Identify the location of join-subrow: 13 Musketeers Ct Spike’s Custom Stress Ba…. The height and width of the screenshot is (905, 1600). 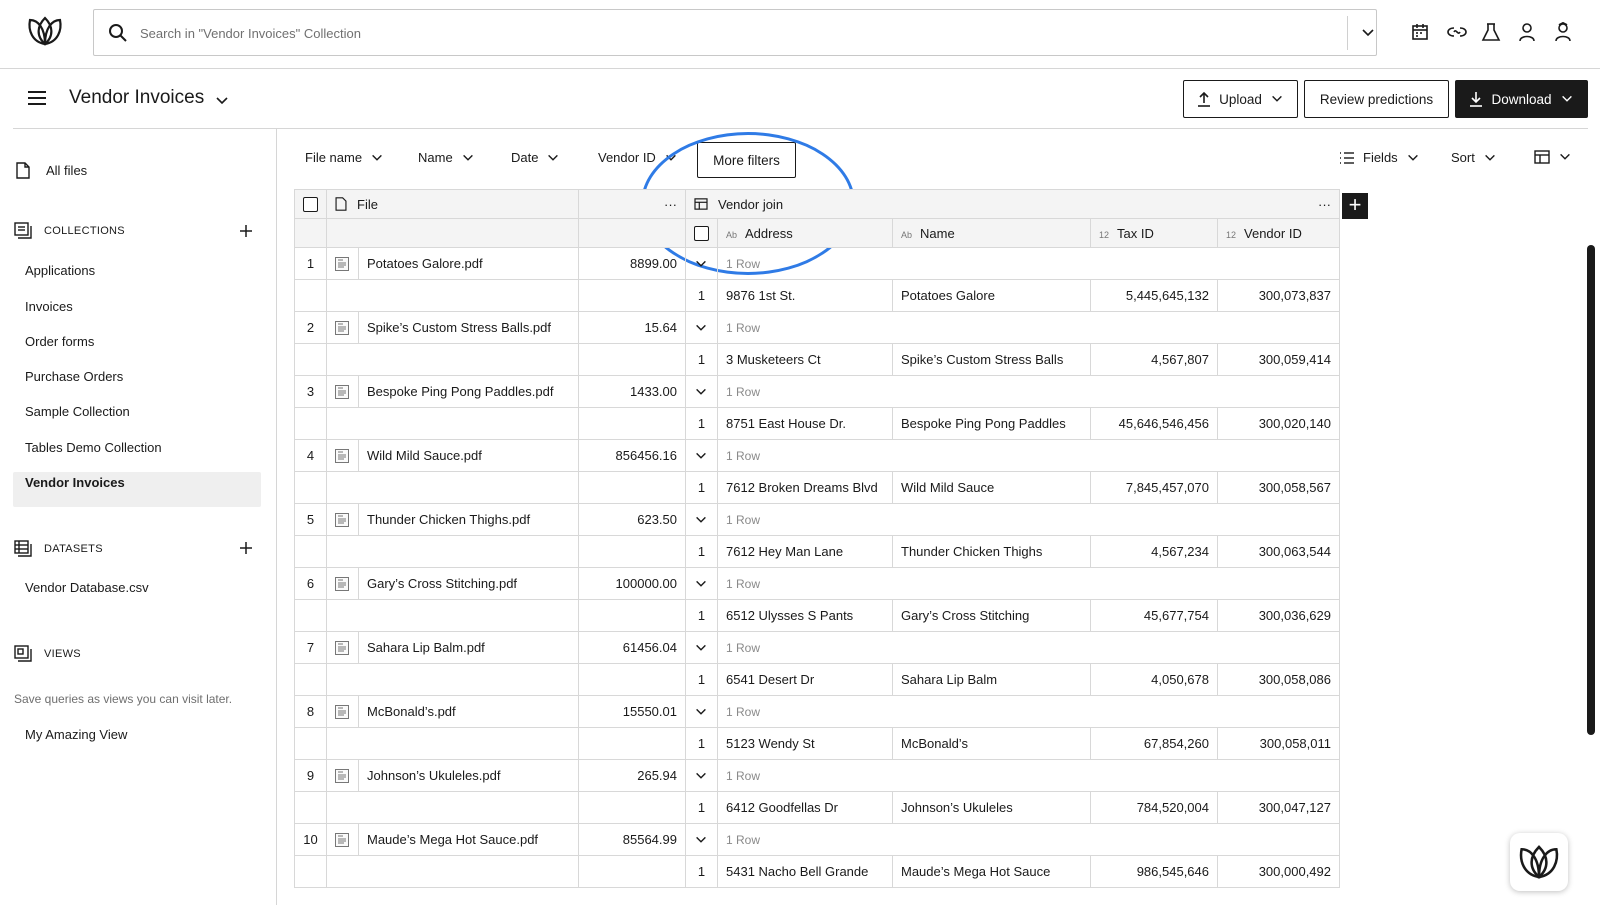
(817, 359).